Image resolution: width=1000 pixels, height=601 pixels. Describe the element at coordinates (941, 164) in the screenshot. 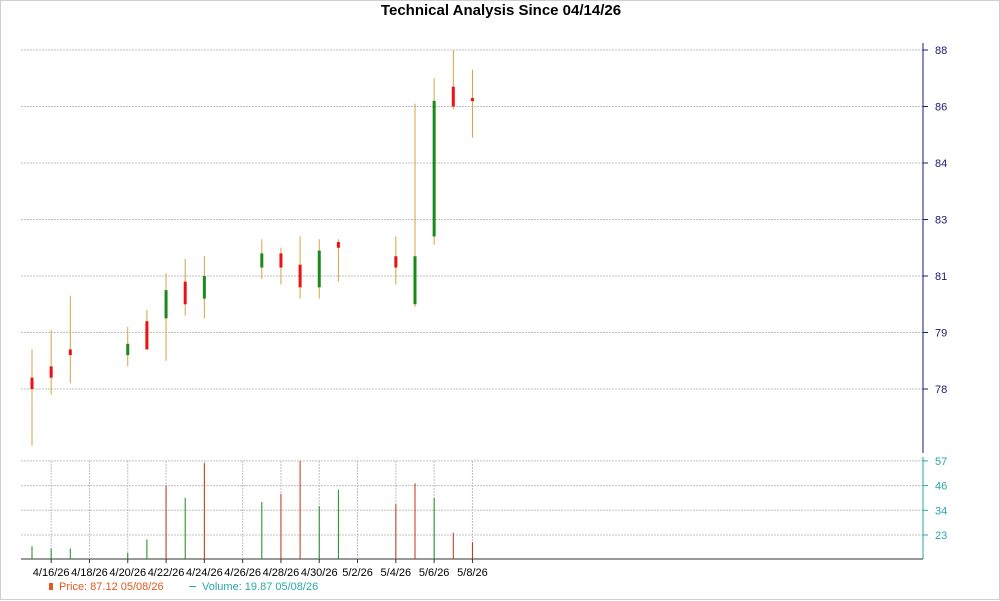

I see `price-ytick-label: 84` at that location.